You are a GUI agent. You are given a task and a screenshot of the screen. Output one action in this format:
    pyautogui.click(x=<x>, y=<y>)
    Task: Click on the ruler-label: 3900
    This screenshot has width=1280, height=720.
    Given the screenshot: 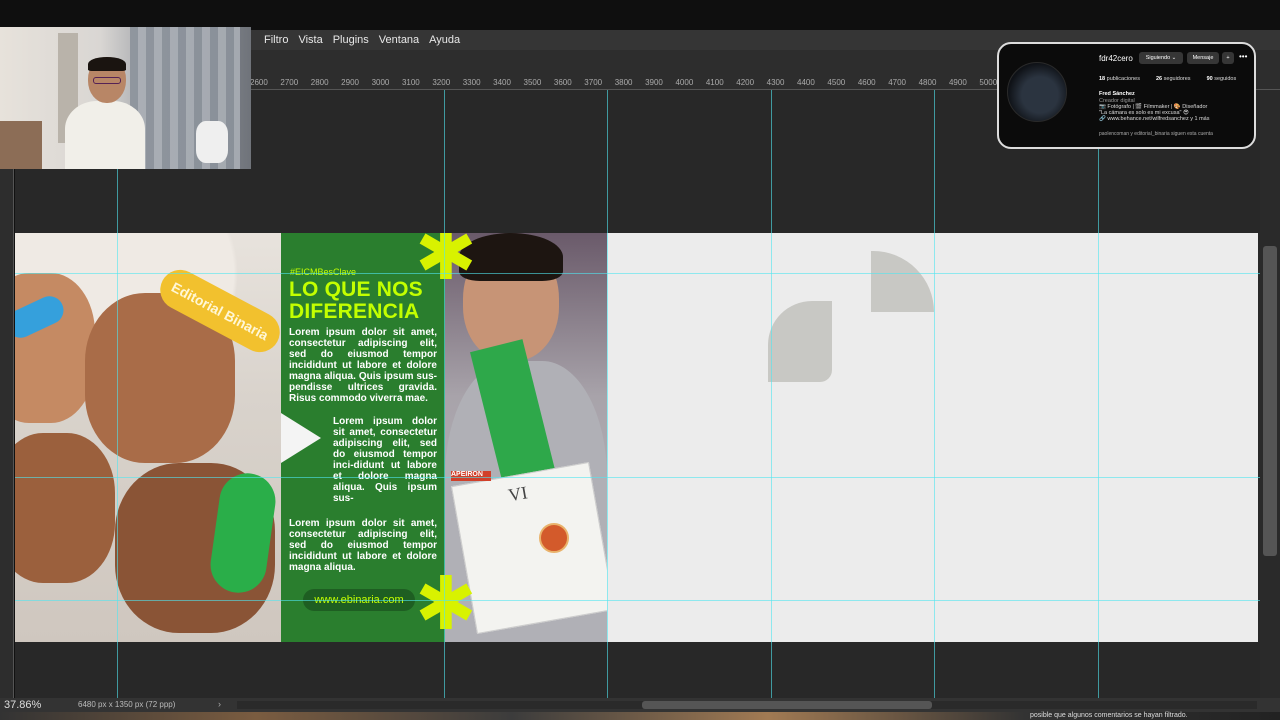 What is the action you would take?
    pyautogui.click(x=654, y=82)
    